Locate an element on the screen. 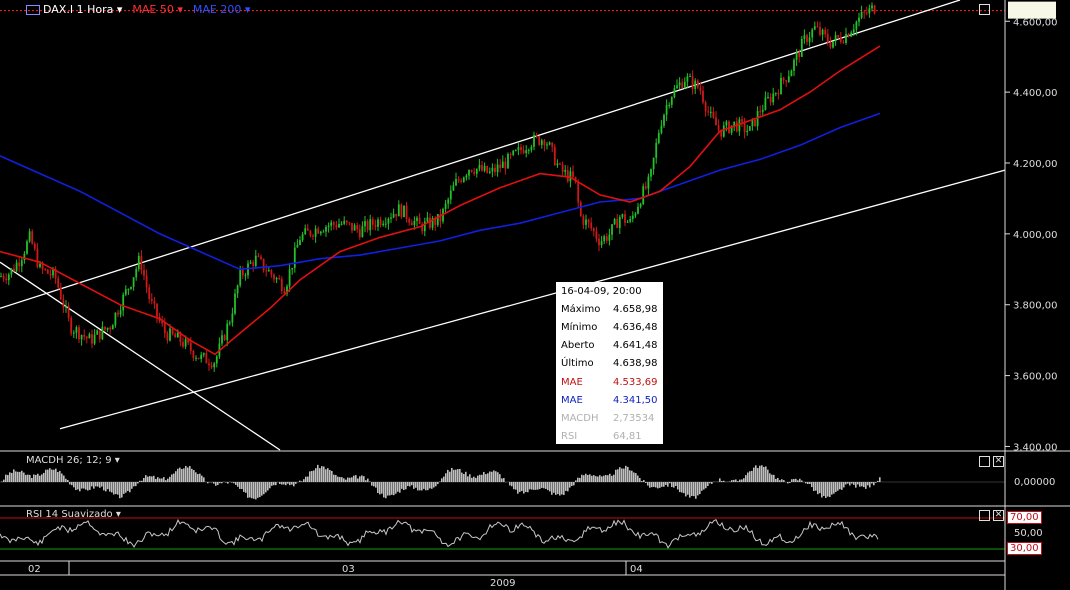 Image resolution: width=1070 pixels, height=590 pixels. symbol-selector: DAX.I 1 Hora ▾ is located at coordinates (74, 9).